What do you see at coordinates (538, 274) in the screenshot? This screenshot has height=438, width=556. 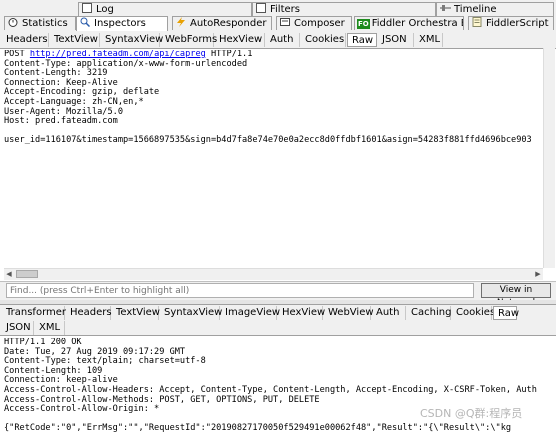 I see `scroll-right-icon: ▶` at bounding box center [538, 274].